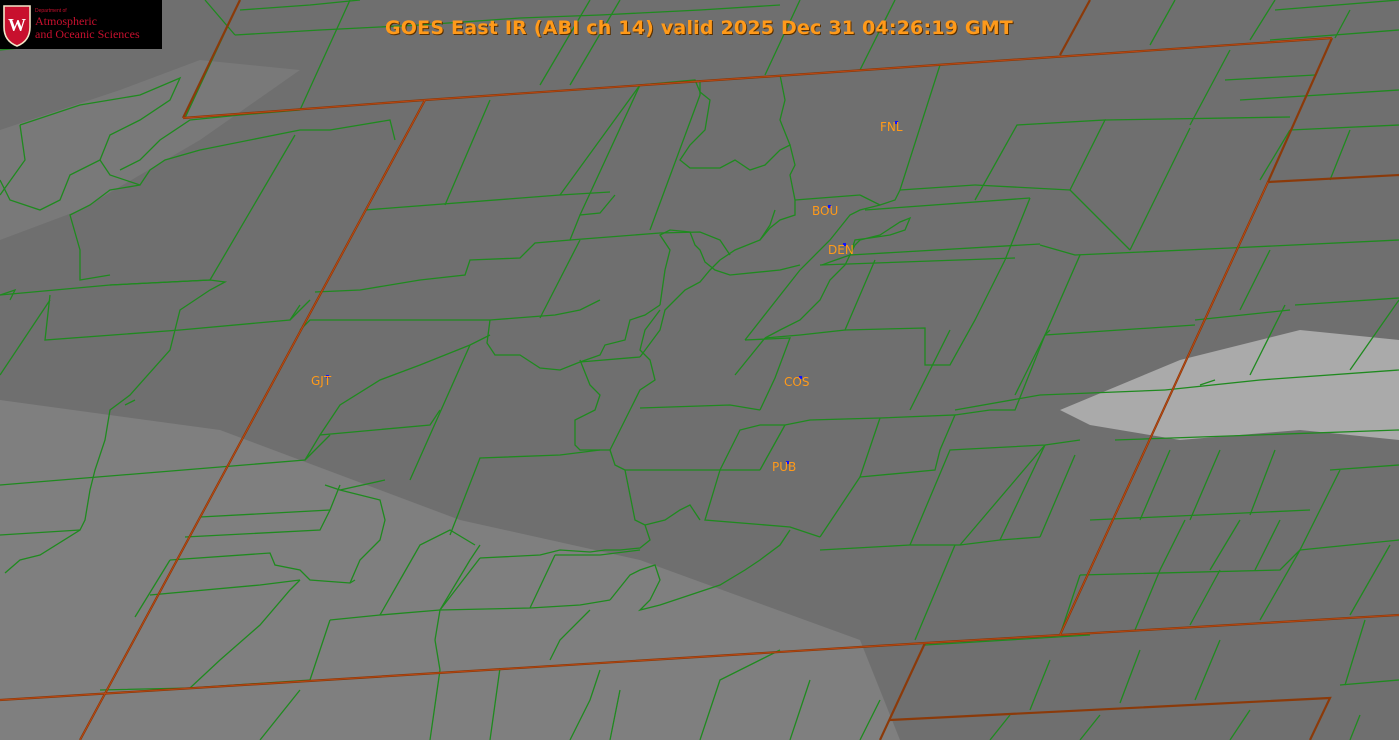 The height and width of the screenshot is (740, 1399). I want to click on station-label-fnl: FNL, so click(891, 127).